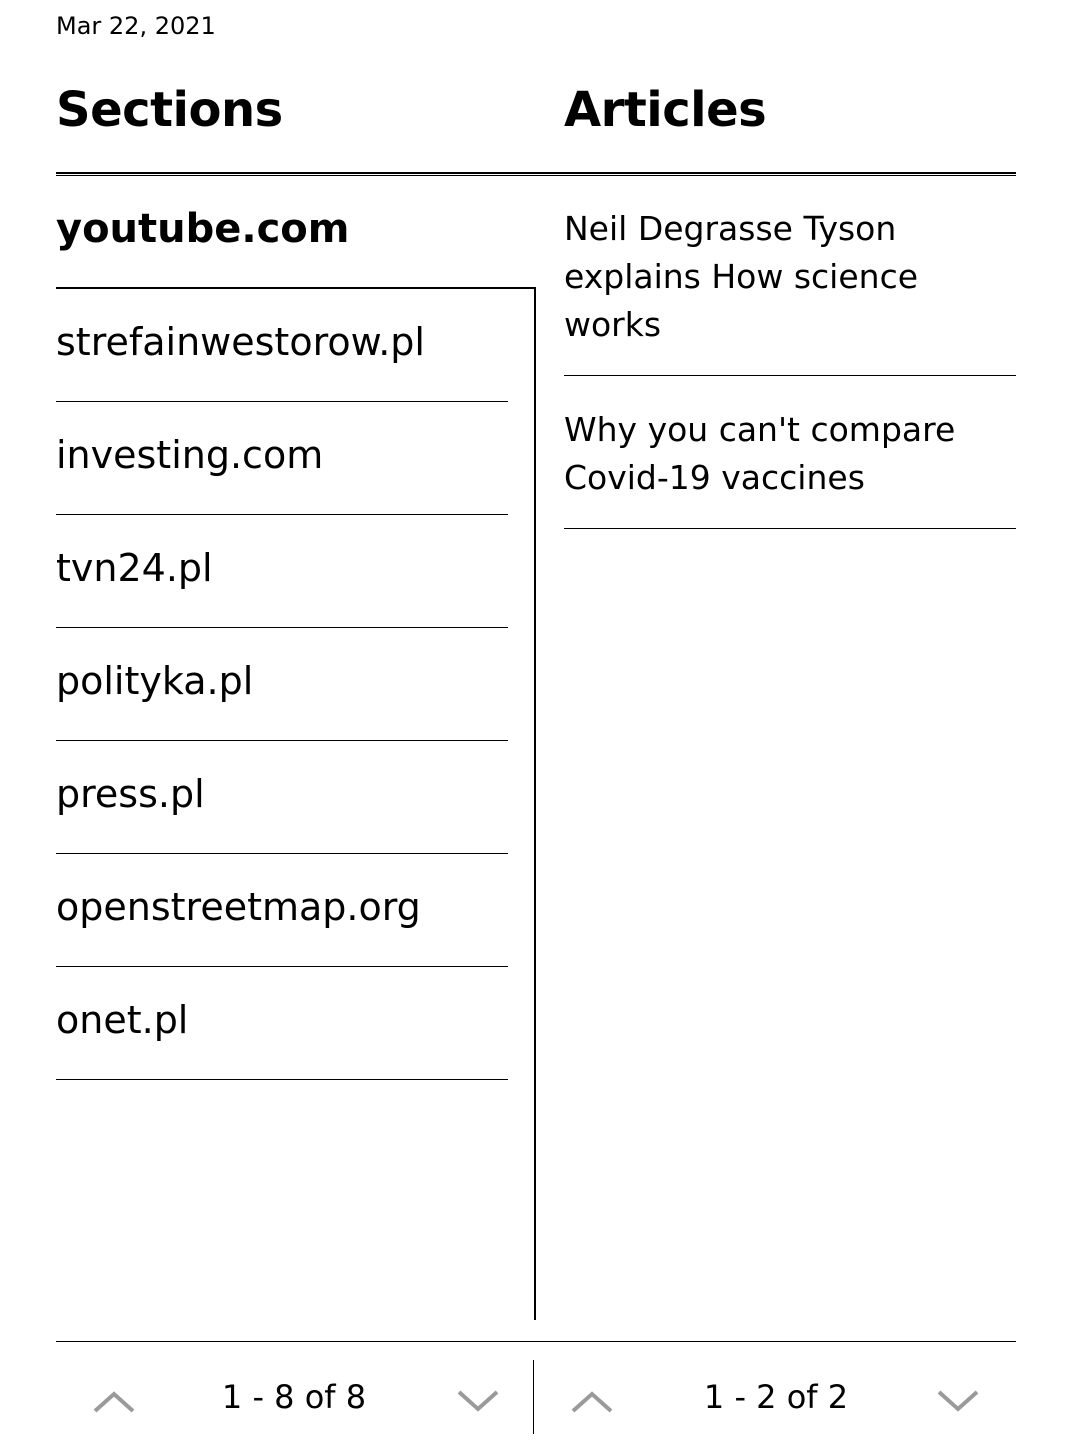 The image size is (1072, 1448). What do you see at coordinates (282, 571) in the screenshot?
I see `section-item-tvn24: tvn24.pl` at bounding box center [282, 571].